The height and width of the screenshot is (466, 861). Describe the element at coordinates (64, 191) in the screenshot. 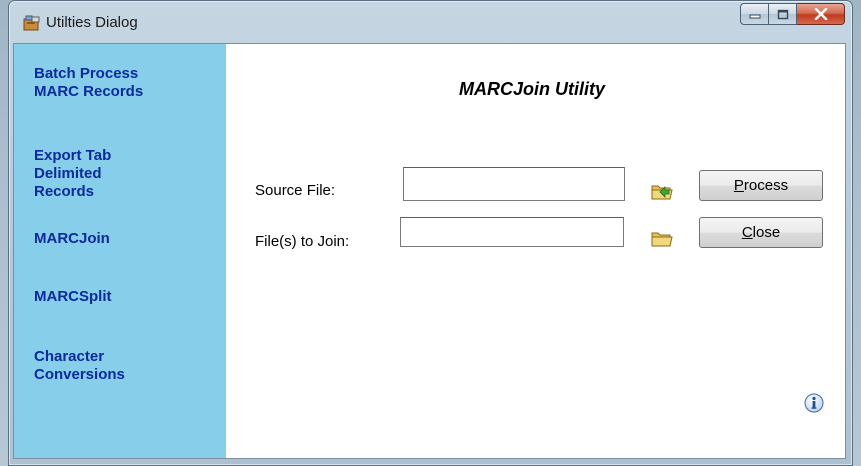

I see `sidebar-item-label: Records` at that location.